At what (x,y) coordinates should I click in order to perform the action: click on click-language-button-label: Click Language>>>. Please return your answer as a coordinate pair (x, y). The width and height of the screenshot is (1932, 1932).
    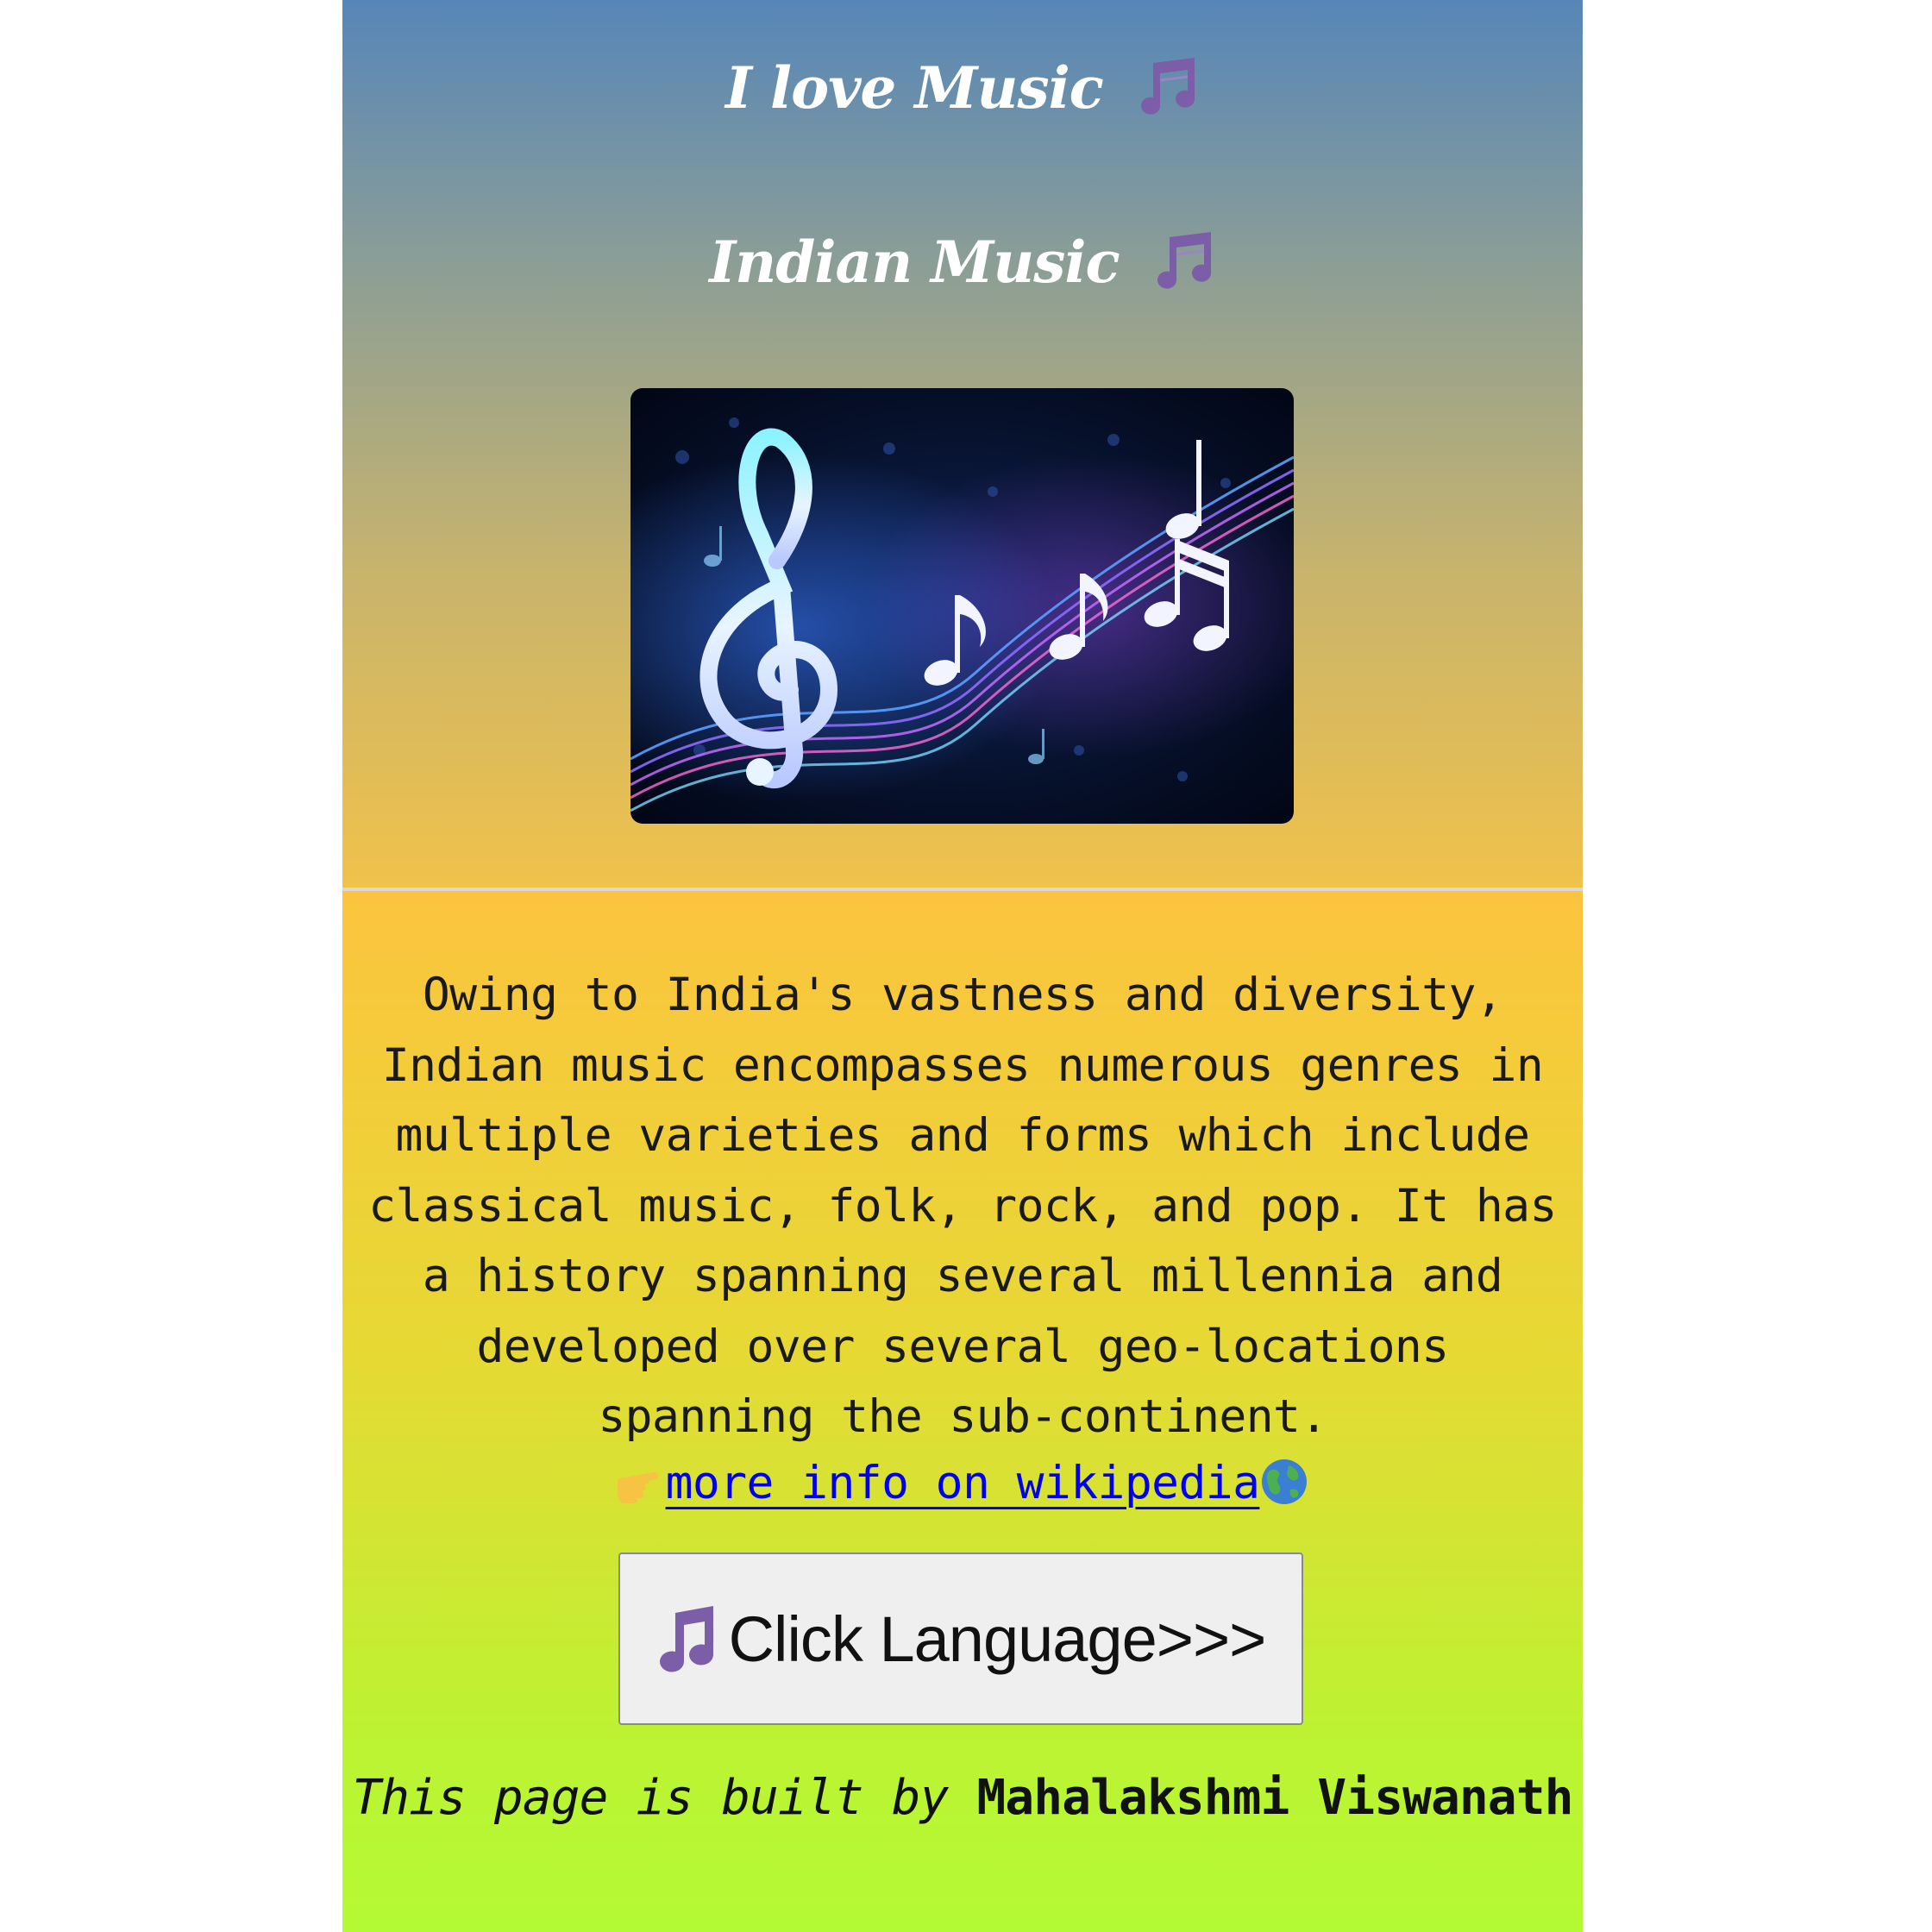
    Looking at the image, I should click on (997, 1639).